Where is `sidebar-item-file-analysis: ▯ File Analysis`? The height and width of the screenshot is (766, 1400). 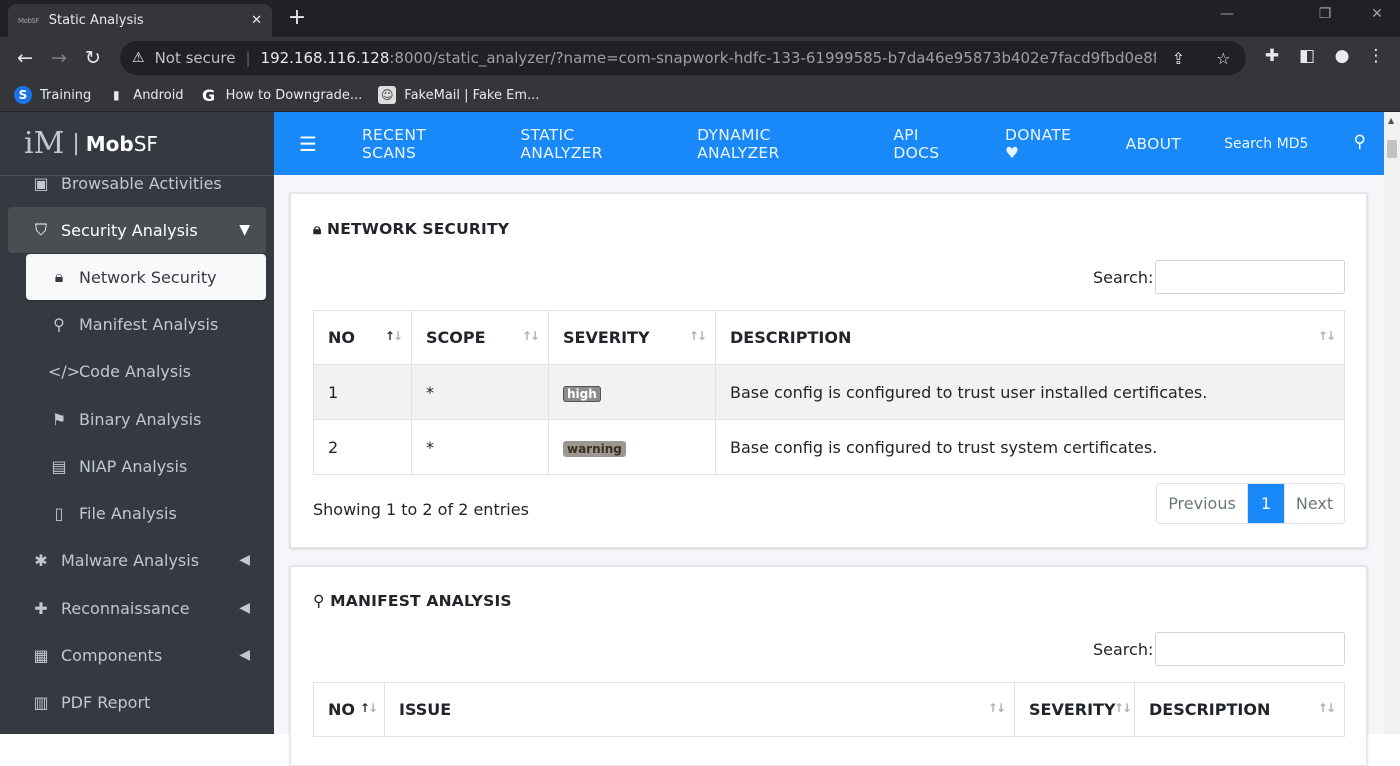
sidebar-item-file-analysis: ▯ File Analysis is located at coordinates (146, 513).